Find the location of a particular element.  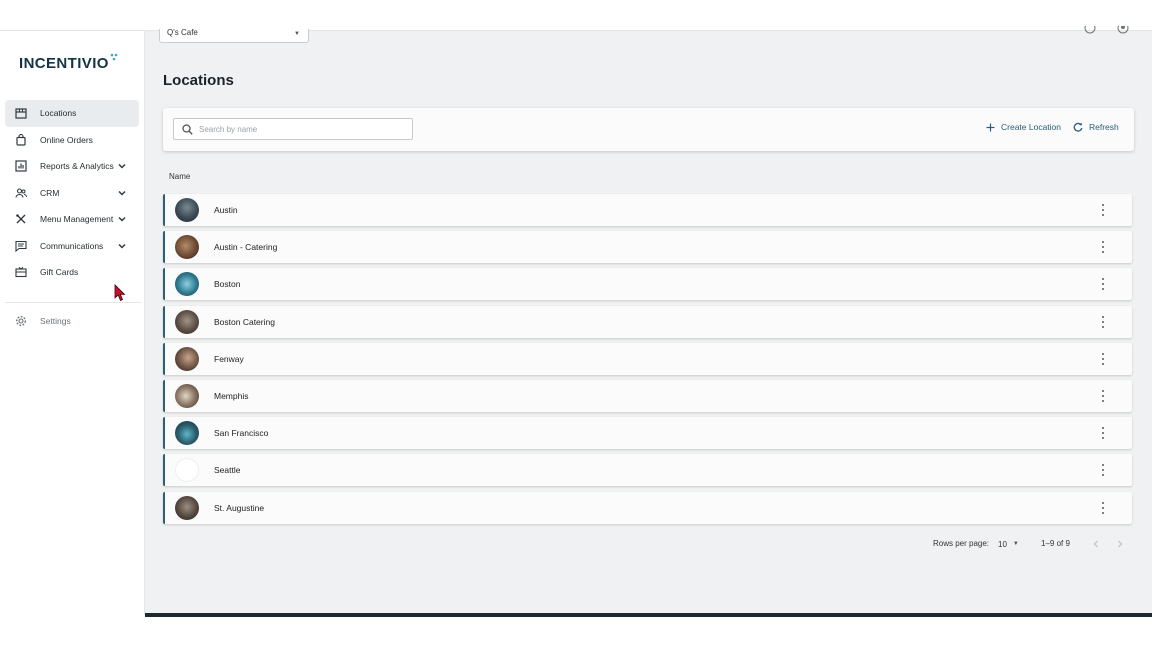

table-row: St. Augustine is located at coordinates (647, 507).